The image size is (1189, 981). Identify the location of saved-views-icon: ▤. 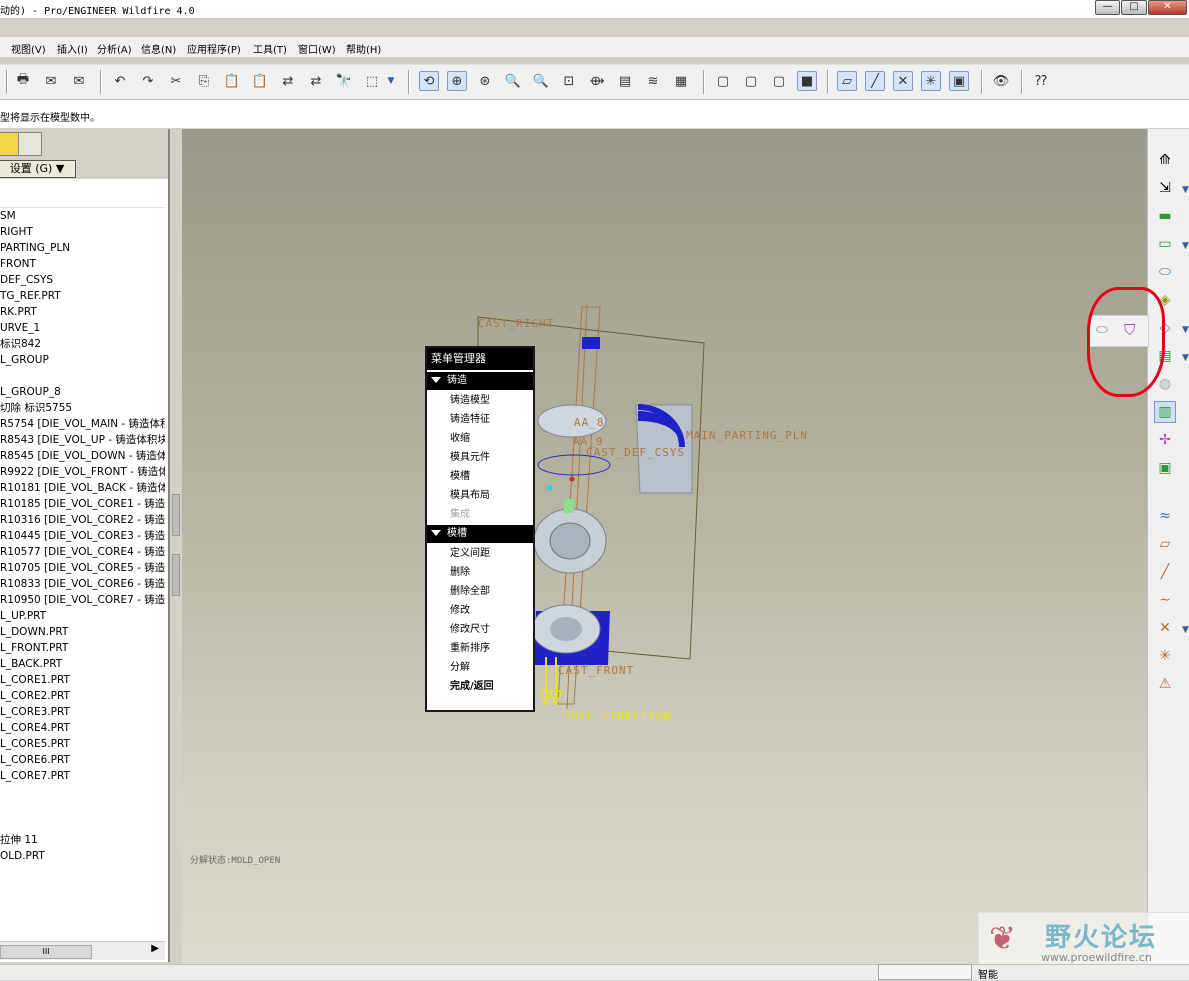
(625, 81).